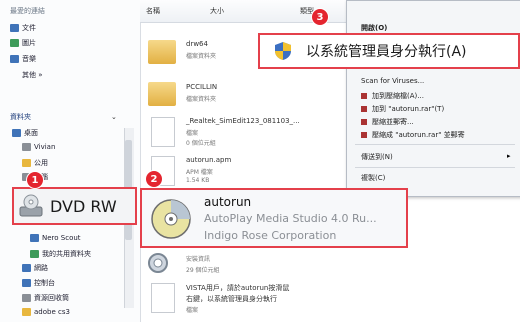  Describe the element at coordinates (34, 254) in the screenshot. I see `shared-folder-icon` at that location.